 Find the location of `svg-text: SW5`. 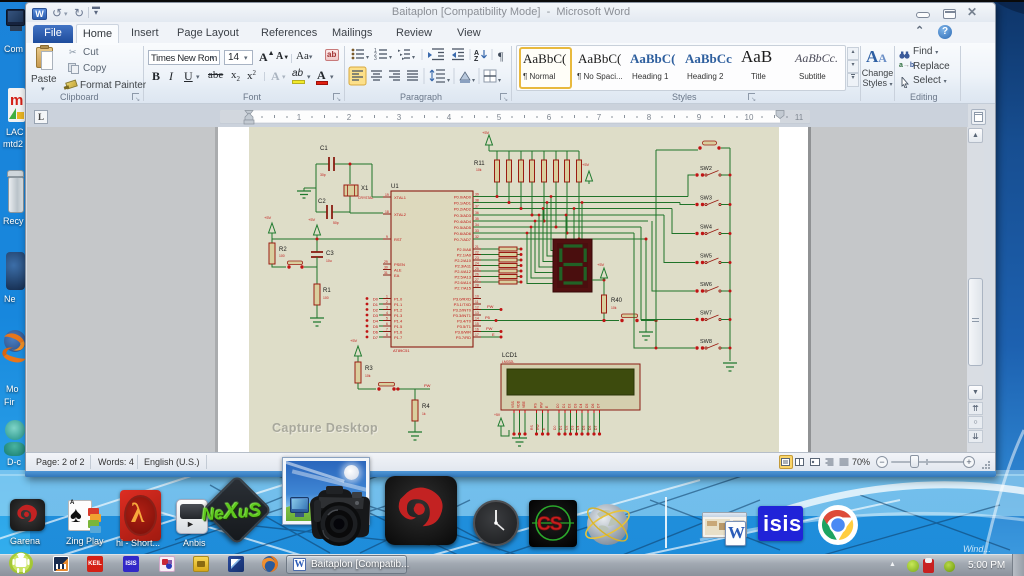

svg-text: SW5 is located at coordinates (706, 257).